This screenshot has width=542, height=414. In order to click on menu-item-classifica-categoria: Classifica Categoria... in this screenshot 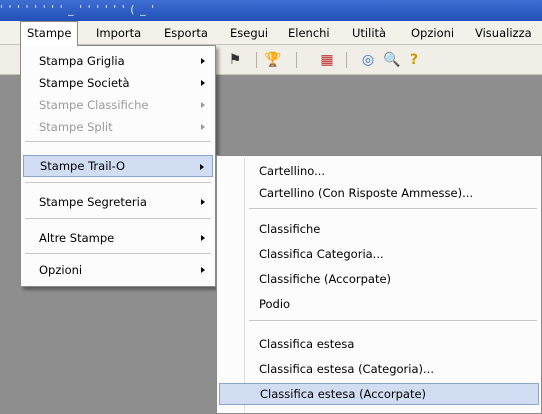, I will do `click(379, 254)`.